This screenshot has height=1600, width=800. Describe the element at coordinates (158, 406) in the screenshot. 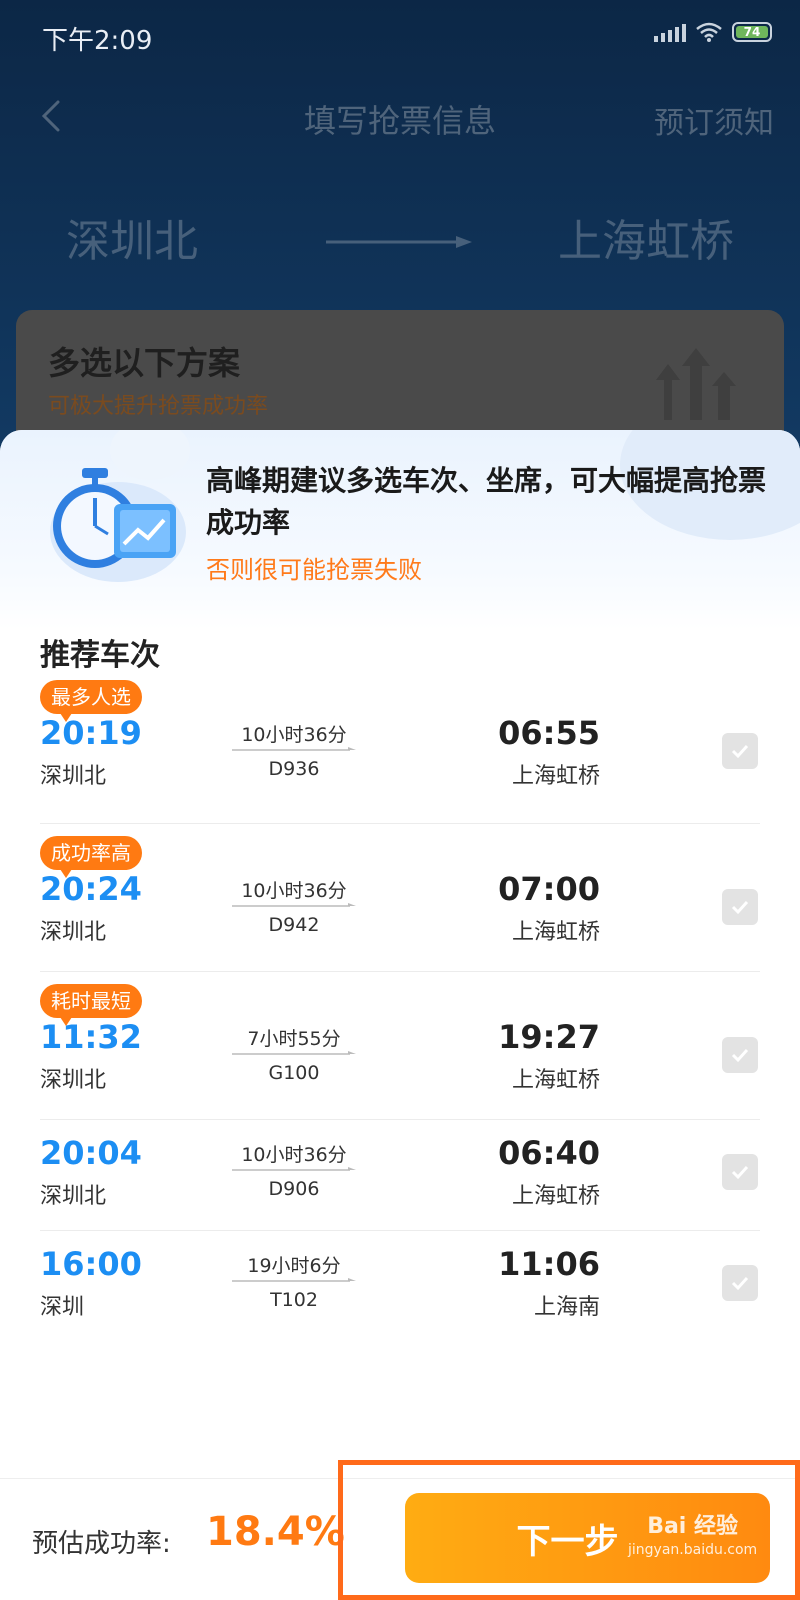

I see `plan-subtitle: 可极大提升抢票成功率` at that location.